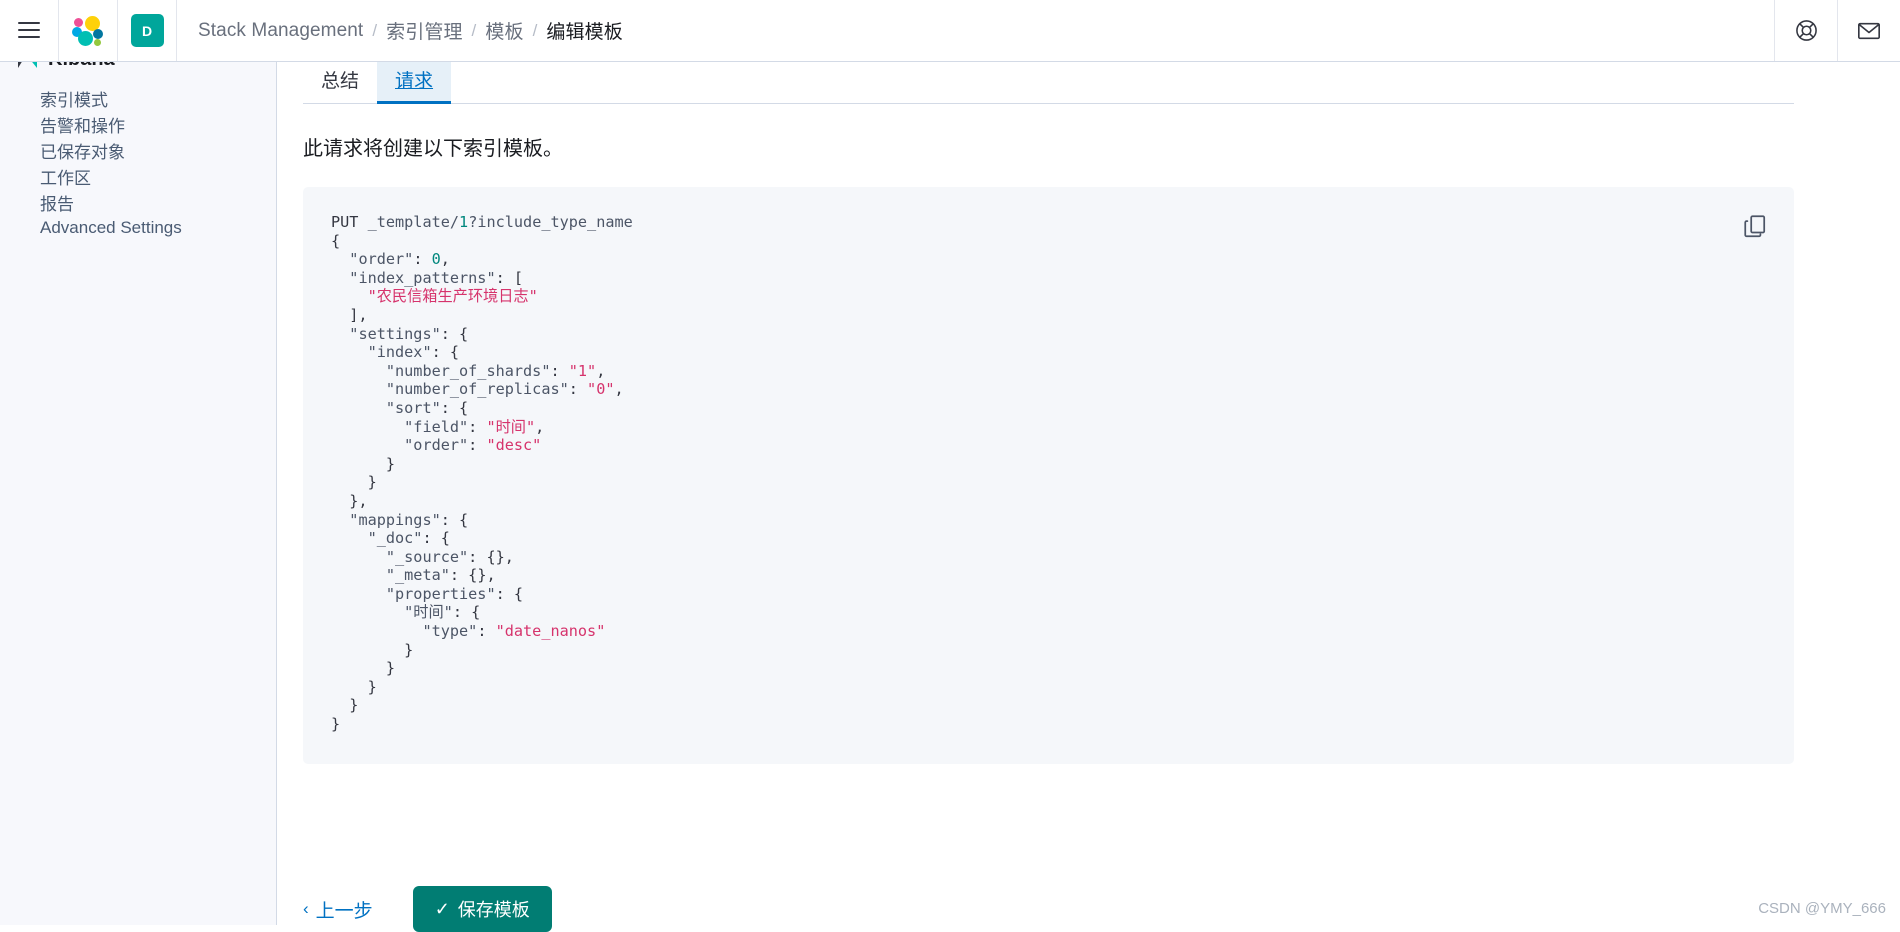 The image size is (1900, 932). I want to click on back-step-label: 上一步, so click(344, 909).